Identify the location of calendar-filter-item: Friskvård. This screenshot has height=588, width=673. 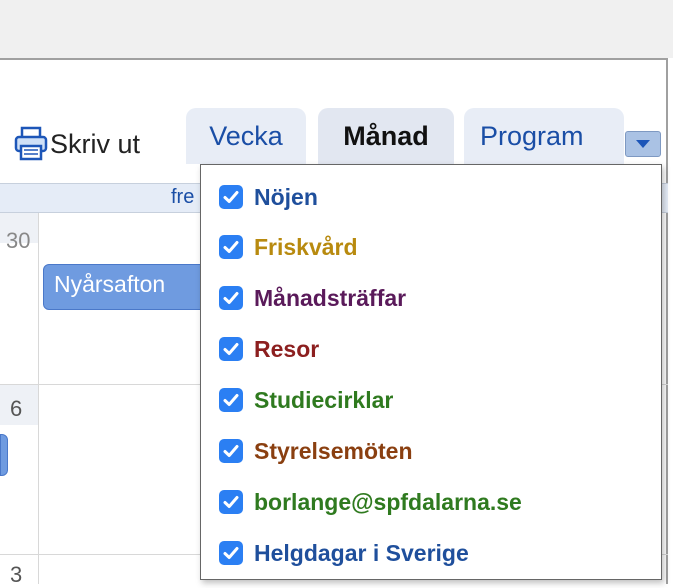
(288, 247).